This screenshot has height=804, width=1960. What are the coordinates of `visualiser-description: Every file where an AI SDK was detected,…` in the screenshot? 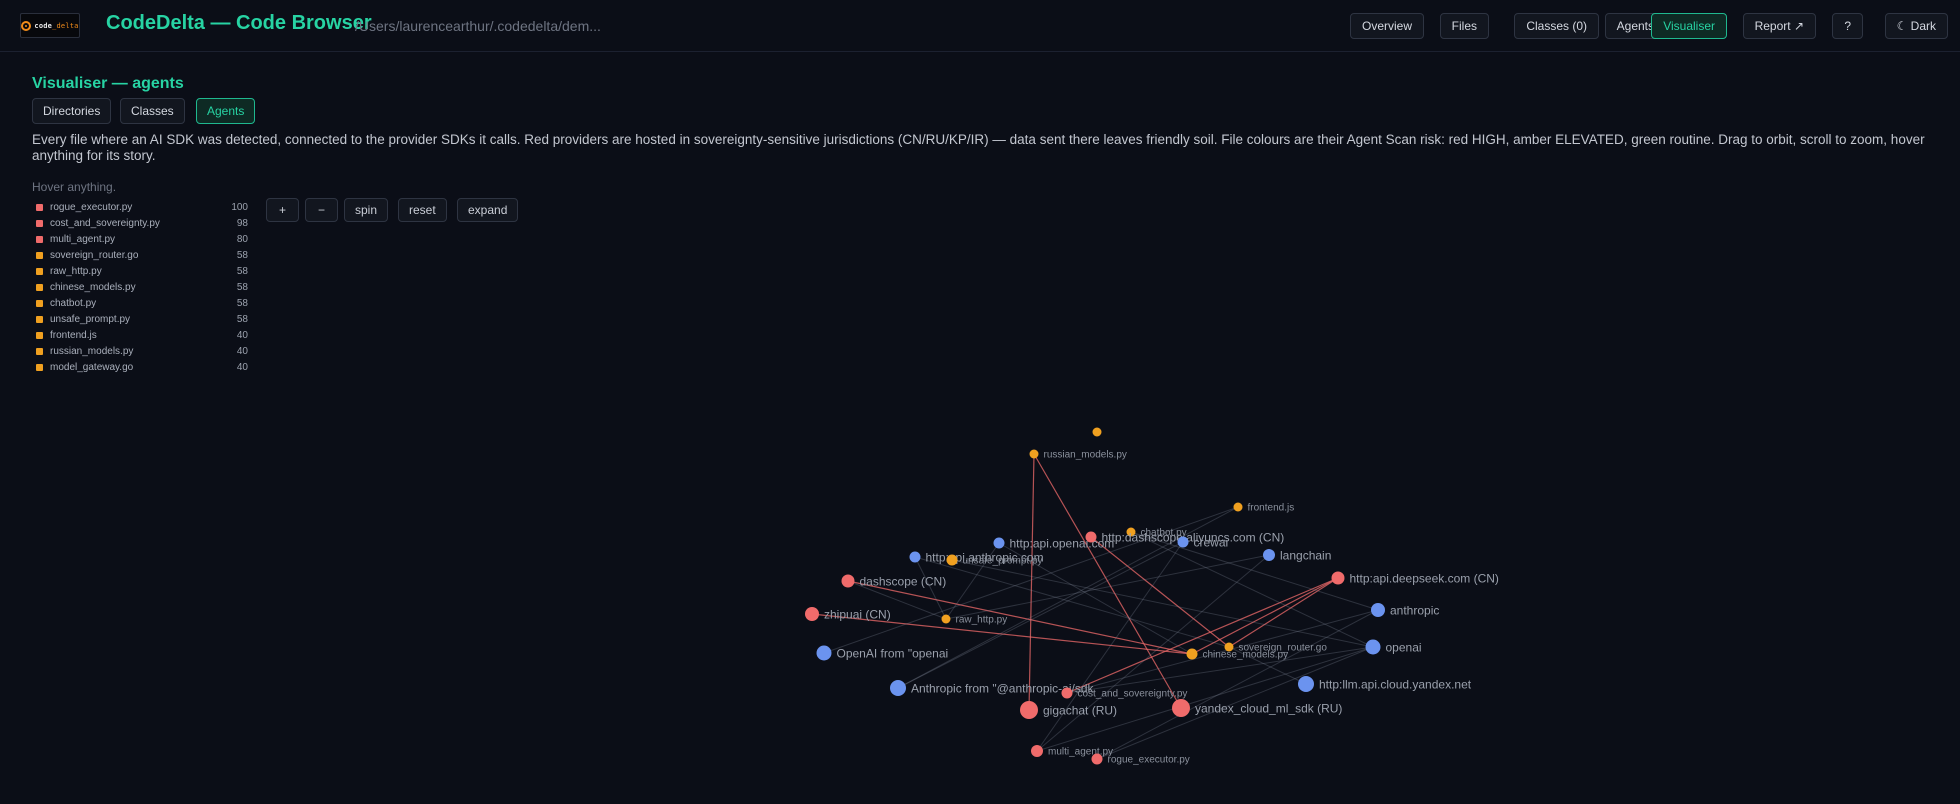 It's located at (978, 147).